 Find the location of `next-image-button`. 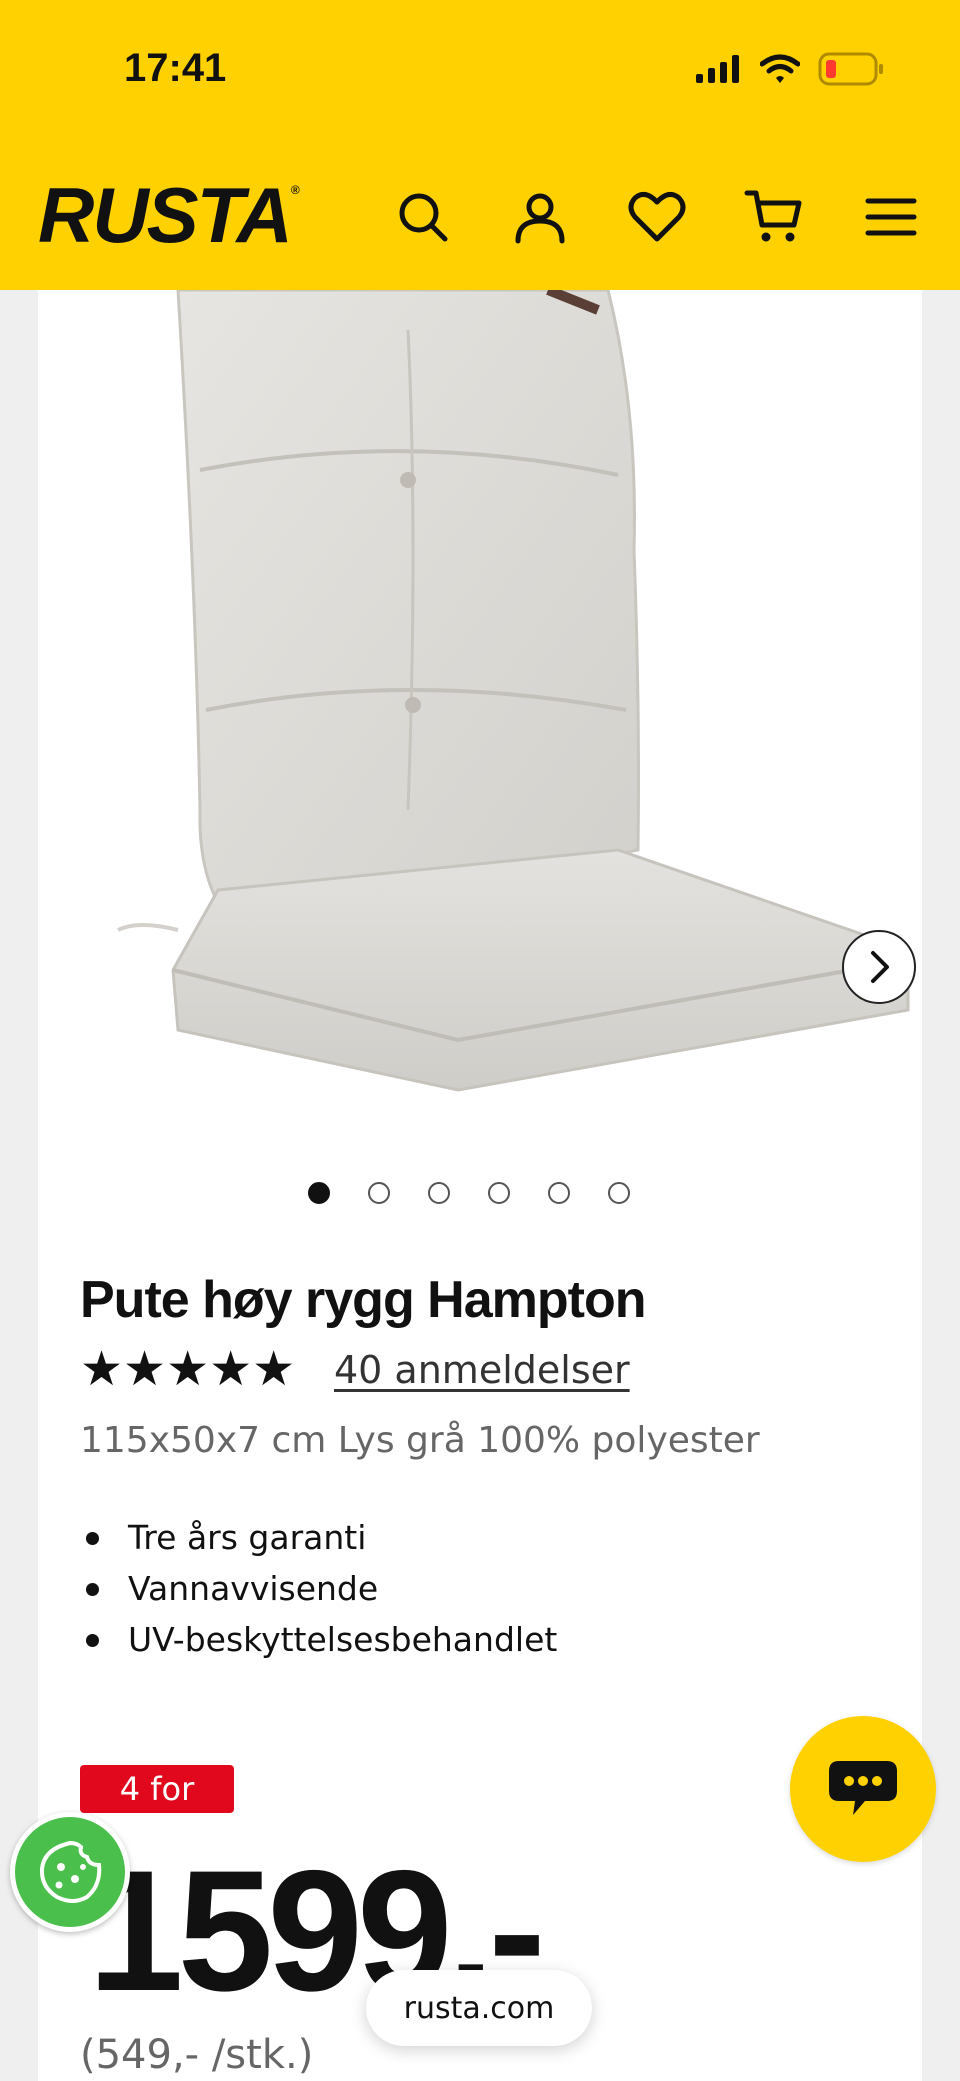

next-image-button is located at coordinates (879, 967).